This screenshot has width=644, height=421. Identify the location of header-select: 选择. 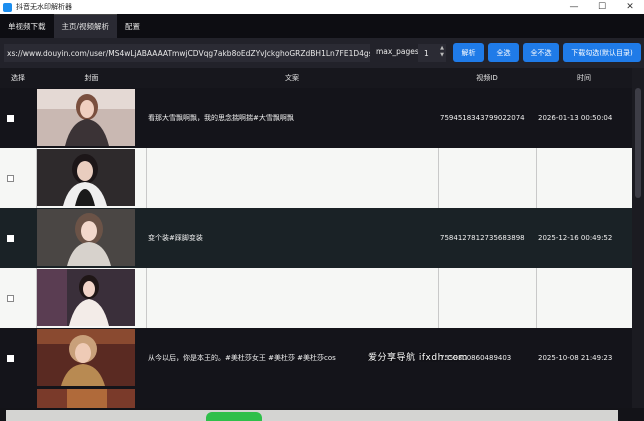
(18, 78).